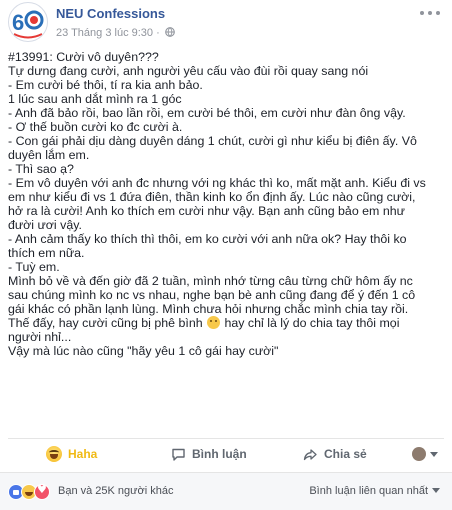  I want to click on svg-text: 6, so click(18, 22).